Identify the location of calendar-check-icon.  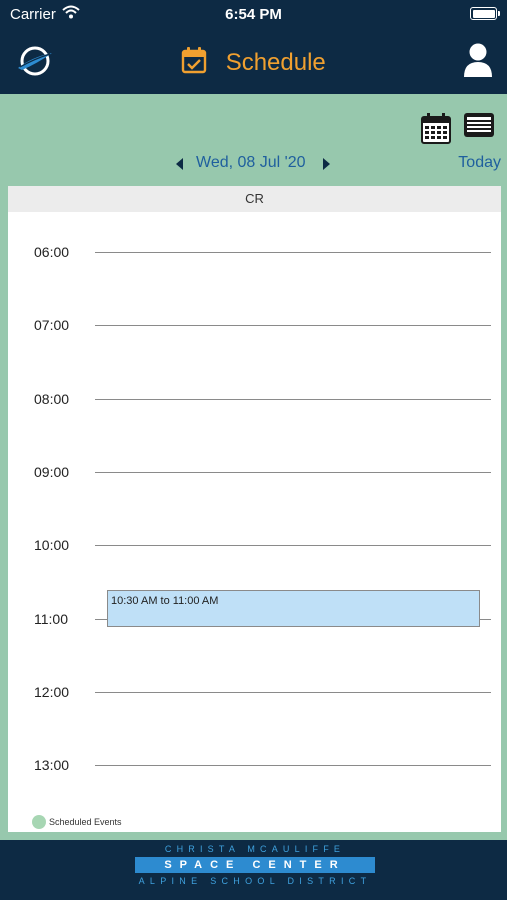
(194, 62).